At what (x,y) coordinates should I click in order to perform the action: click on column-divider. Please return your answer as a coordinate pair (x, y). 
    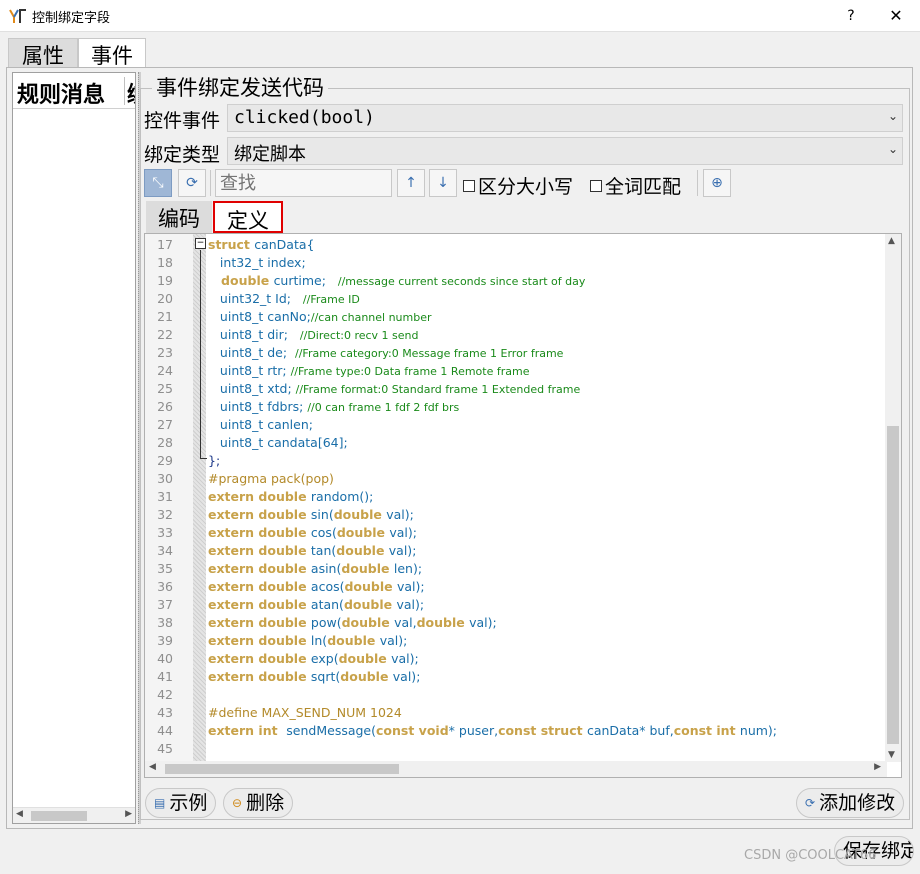
    Looking at the image, I should click on (124, 91).